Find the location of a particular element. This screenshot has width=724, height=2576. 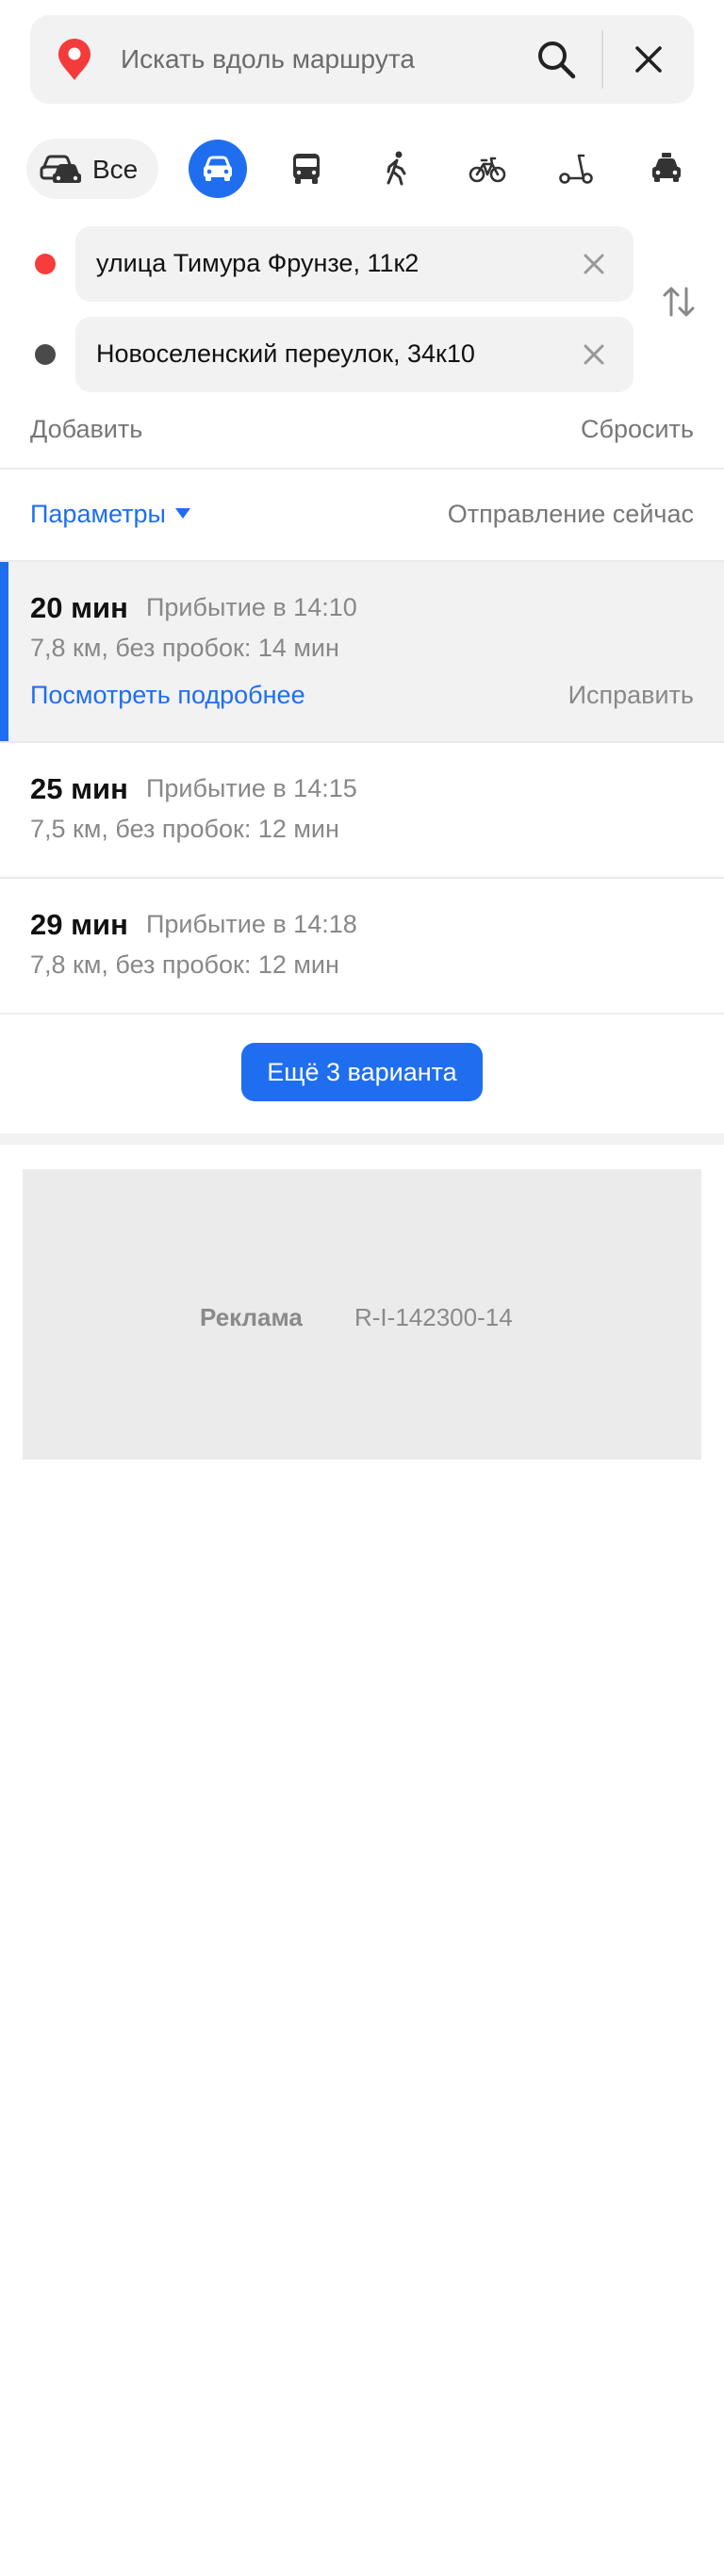

ad-label: Реклама is located at coordinates (251, 1317).